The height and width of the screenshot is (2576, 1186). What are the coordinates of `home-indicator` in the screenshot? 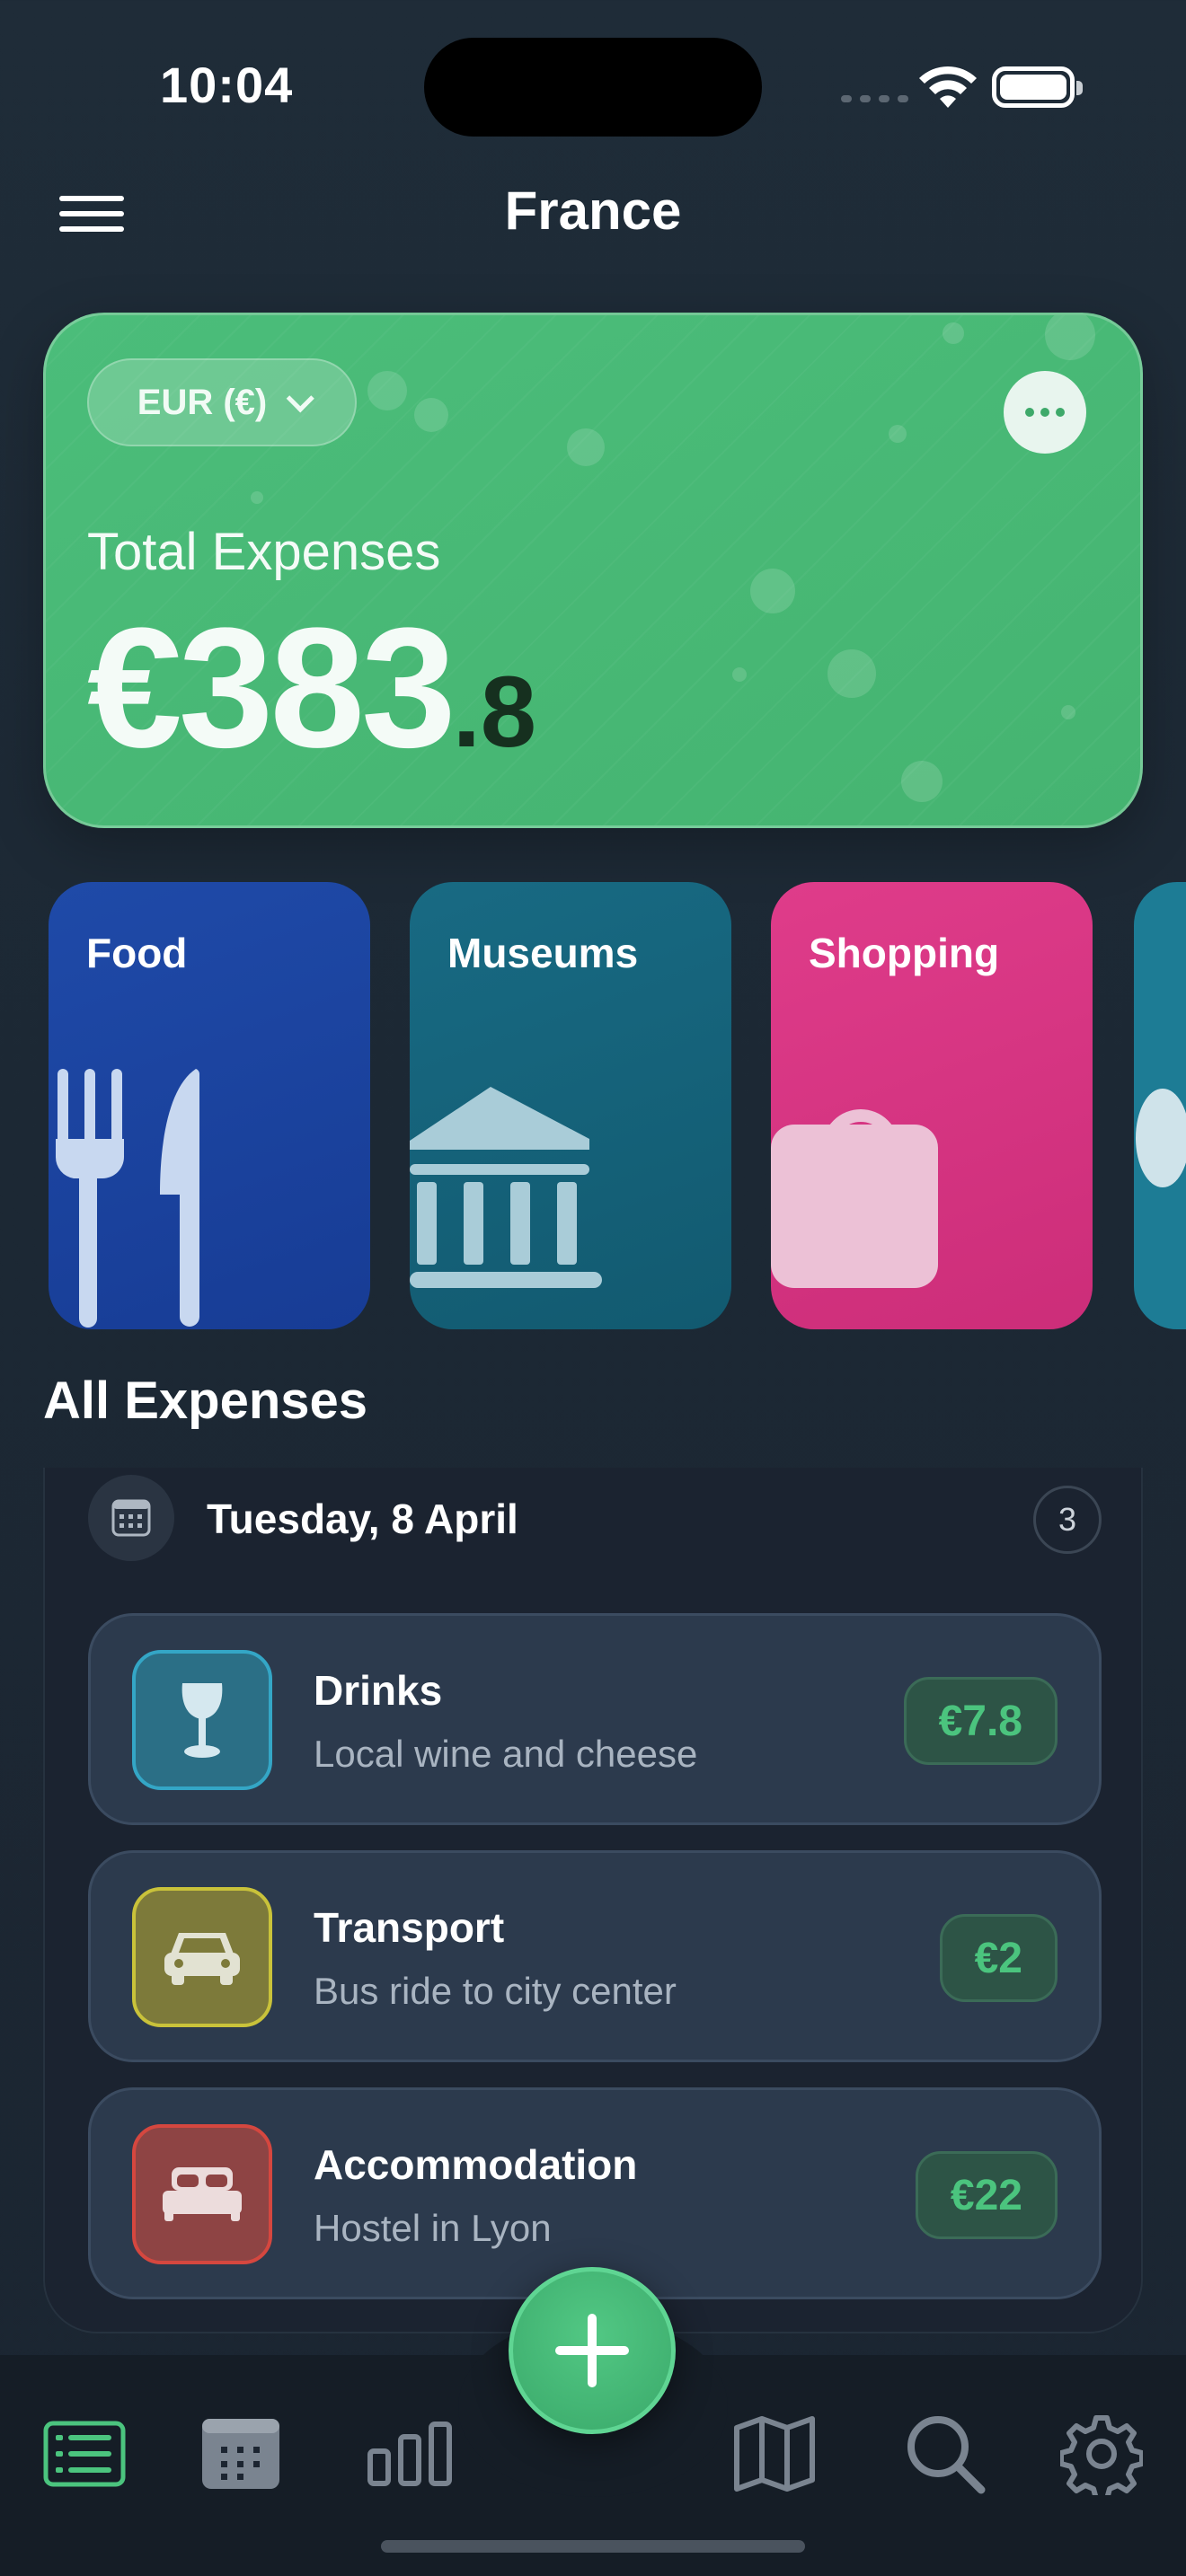 It's located at (593, 2546).